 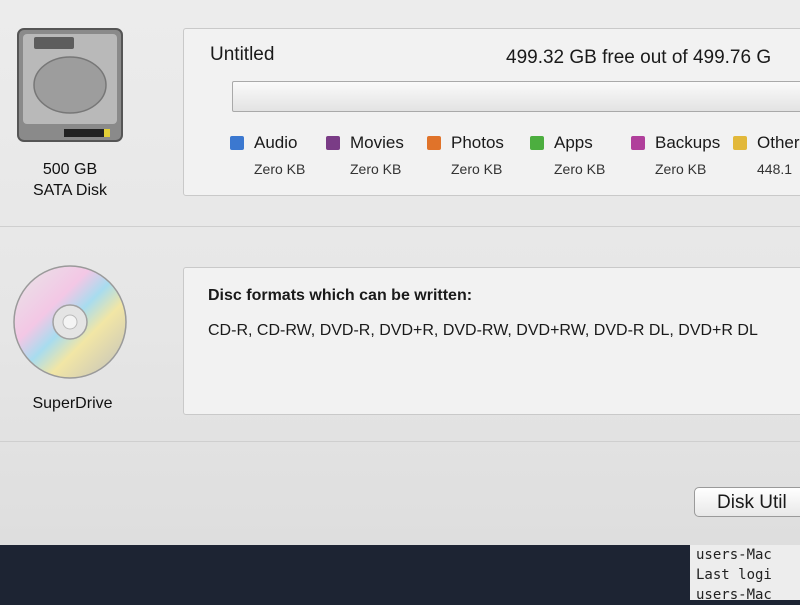 What do you see at coordinates (688, 142) in the screenshot?
I see `legend-name: Backups` at bounding box center [688, 142].